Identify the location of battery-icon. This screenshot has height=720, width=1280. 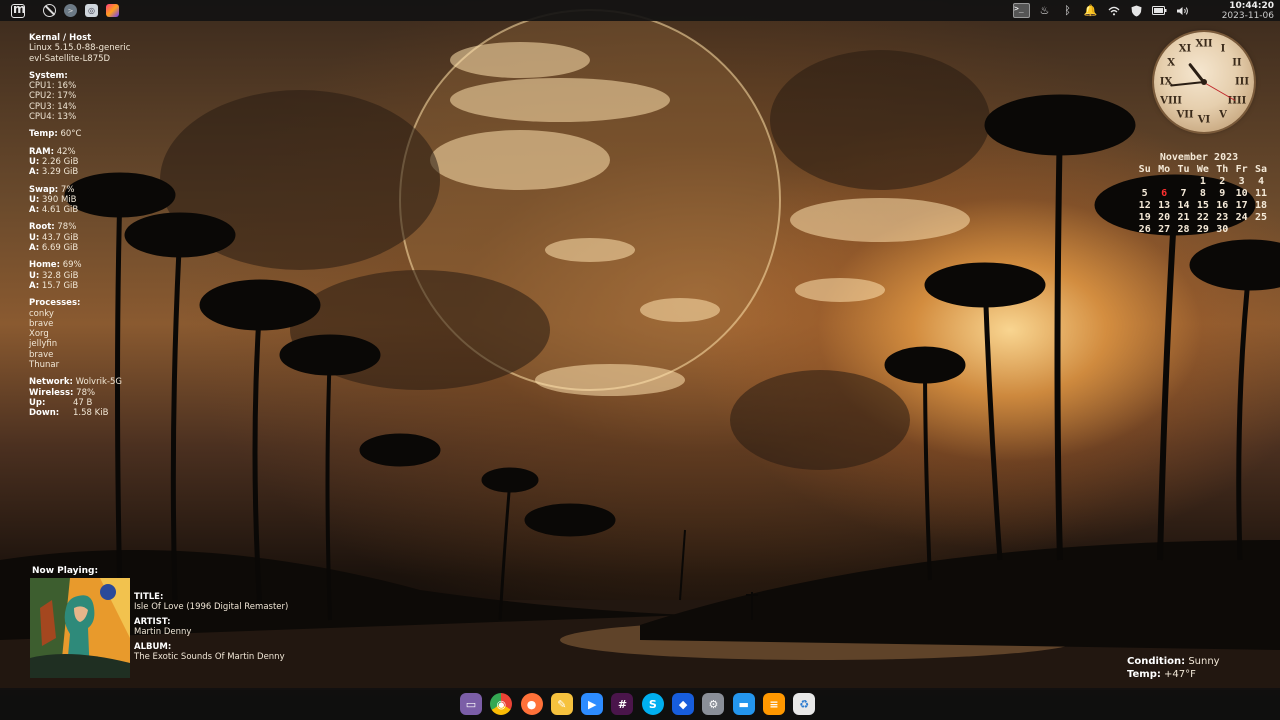
(1159, 10).